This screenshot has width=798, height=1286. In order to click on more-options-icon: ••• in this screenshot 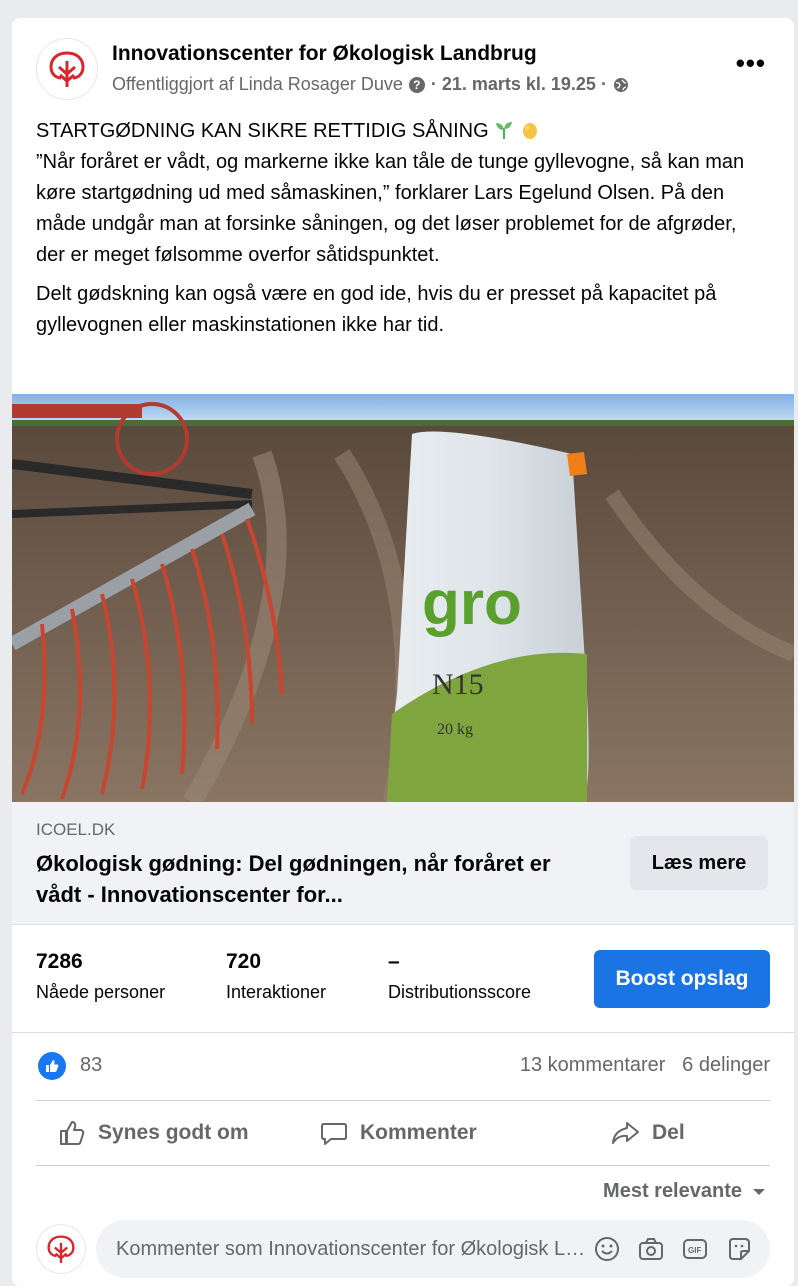, I will do `click(751, 63)`.